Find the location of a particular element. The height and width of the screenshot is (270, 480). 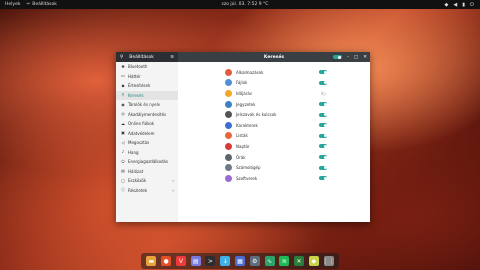

update-icon: ↓ is located at coordinates (225, 261).